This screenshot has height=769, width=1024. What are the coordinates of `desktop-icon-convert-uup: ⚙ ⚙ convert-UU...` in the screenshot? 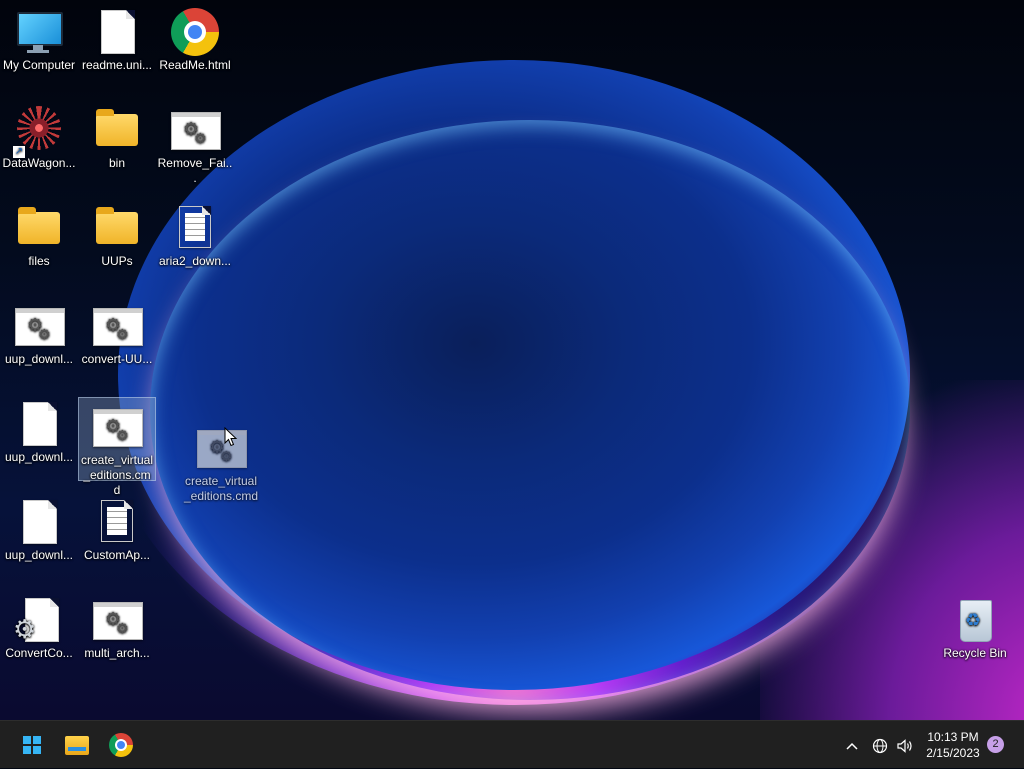 It's located at (117, 331).